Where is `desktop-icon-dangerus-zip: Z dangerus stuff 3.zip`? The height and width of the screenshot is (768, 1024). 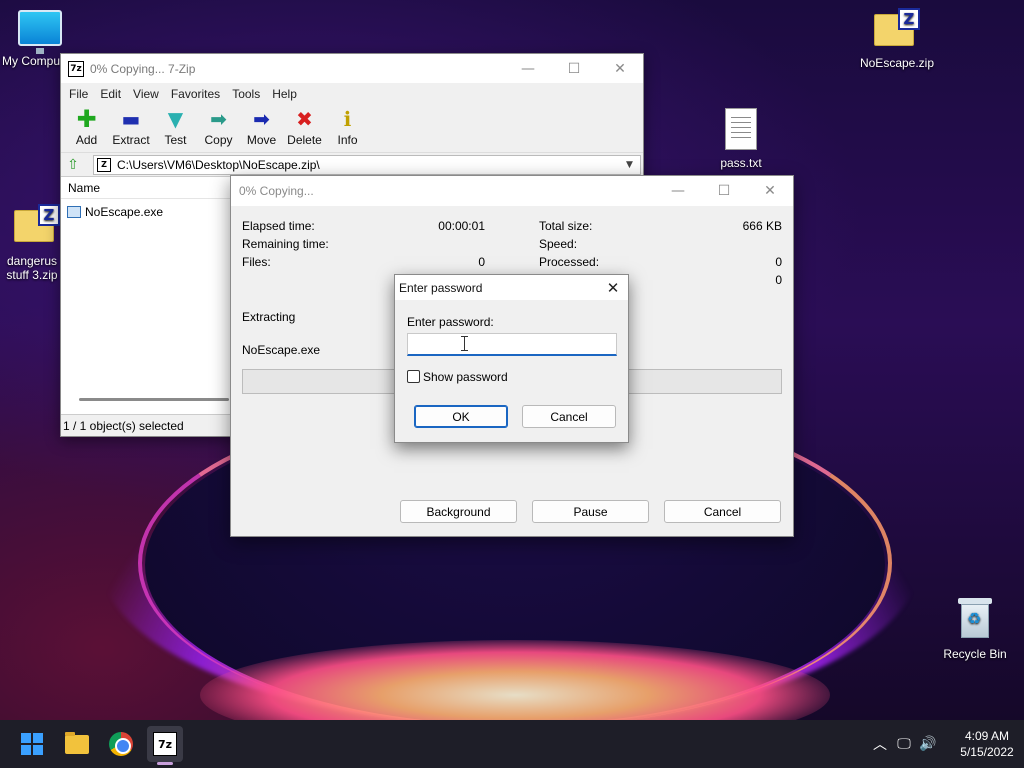
desktop-icon-dangerus-zip: Z dangerus stuff 3.zip is located at coordinates (32, 243).